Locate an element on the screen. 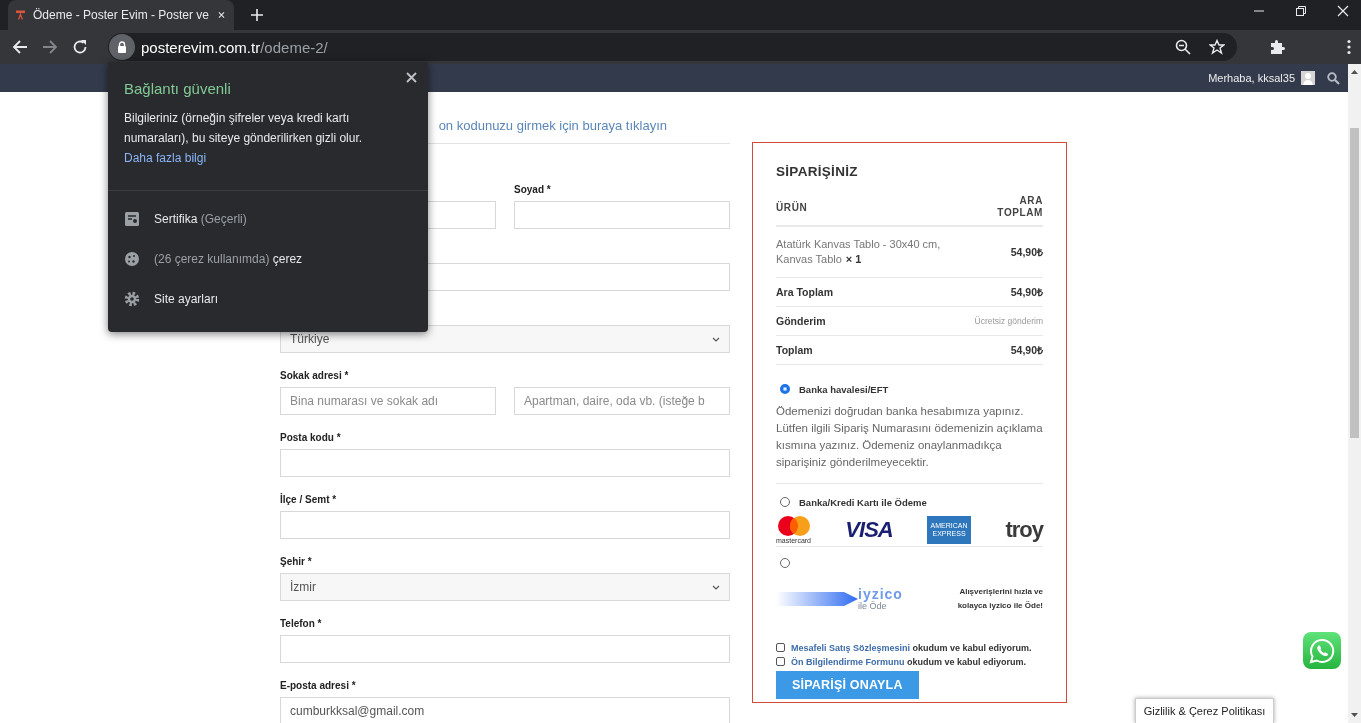  scroll-up-icon is located at coordinates (1354, 72).